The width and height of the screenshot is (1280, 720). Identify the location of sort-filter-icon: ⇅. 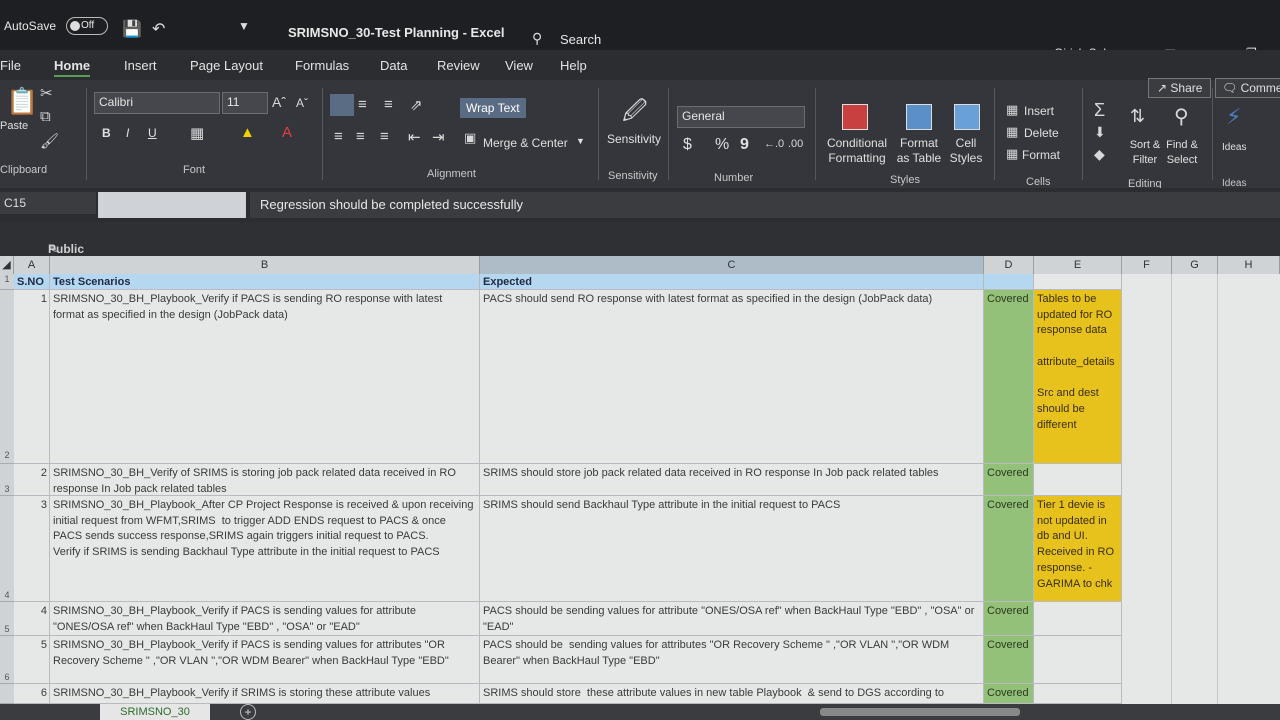
(1137, 116).